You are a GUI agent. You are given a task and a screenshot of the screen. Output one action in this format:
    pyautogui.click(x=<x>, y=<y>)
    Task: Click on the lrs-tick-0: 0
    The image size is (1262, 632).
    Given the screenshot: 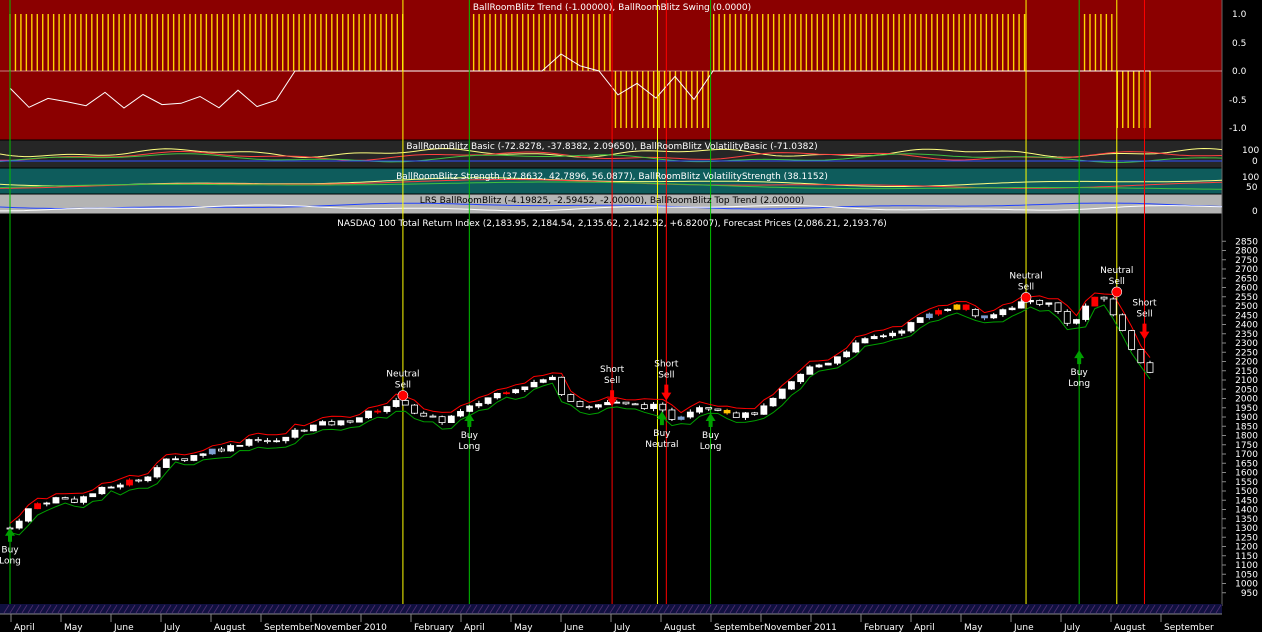 What is the action you would take?
    pyautogui.click(x=1255, y=212)
    